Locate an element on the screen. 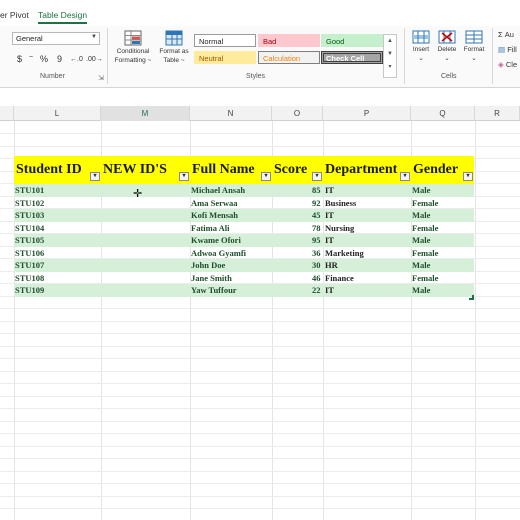 This screenshot has height=520, width=520. row-header-corner is located at coordinates (7, 113).